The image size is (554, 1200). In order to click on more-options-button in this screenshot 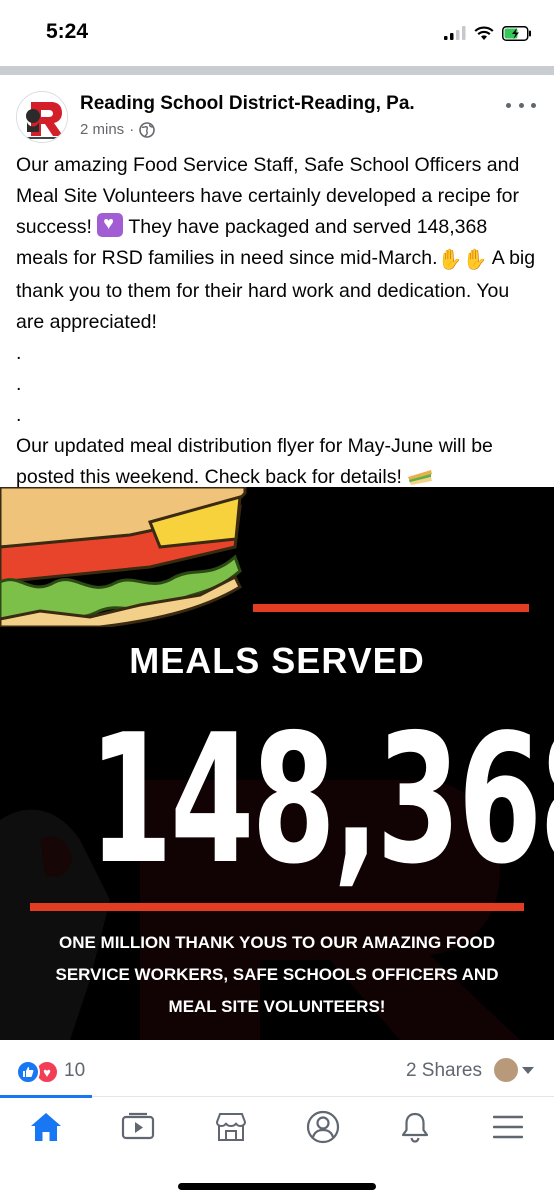, I will do `click(521, 105)`.